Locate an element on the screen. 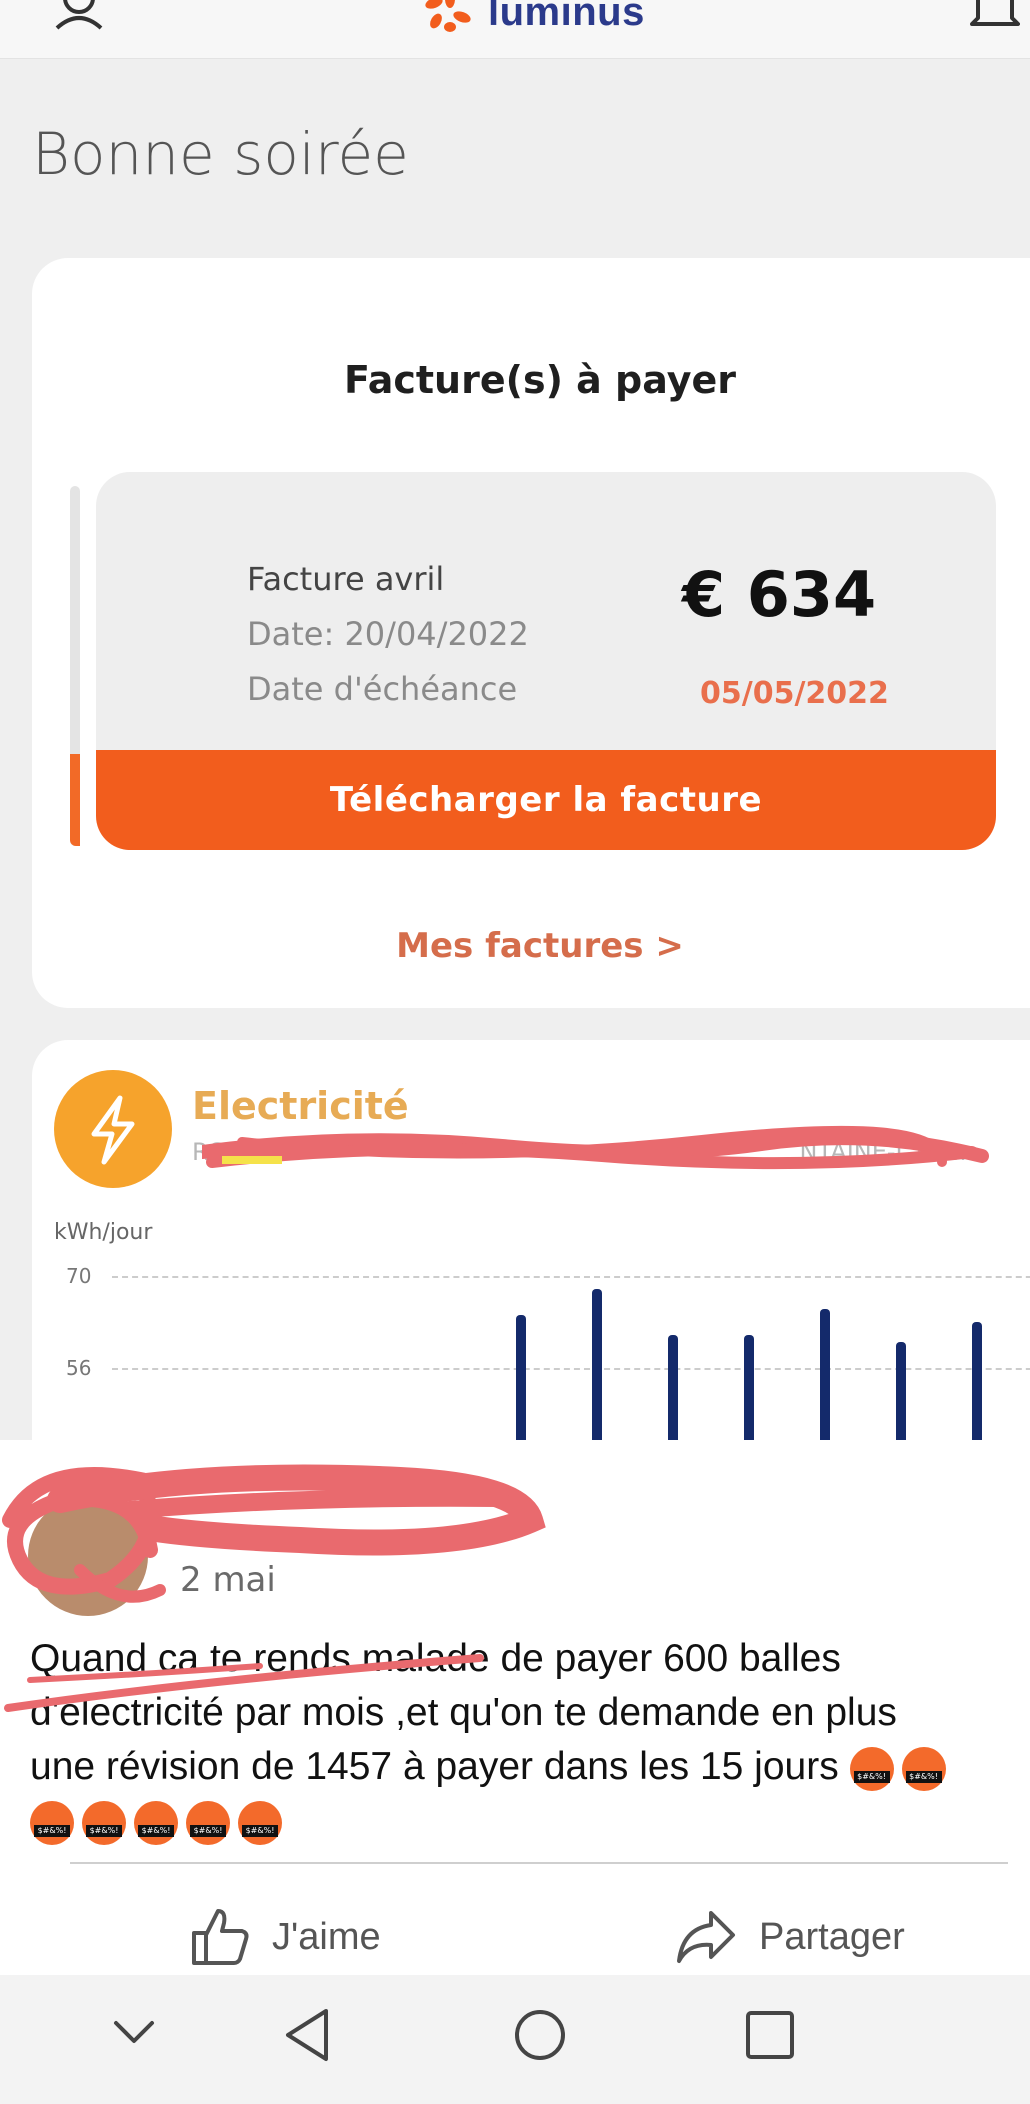 The height and width of the screenshot is (2104, 1030). chart-unit-label: kWh/jour is located at coordinates (103, 1232).